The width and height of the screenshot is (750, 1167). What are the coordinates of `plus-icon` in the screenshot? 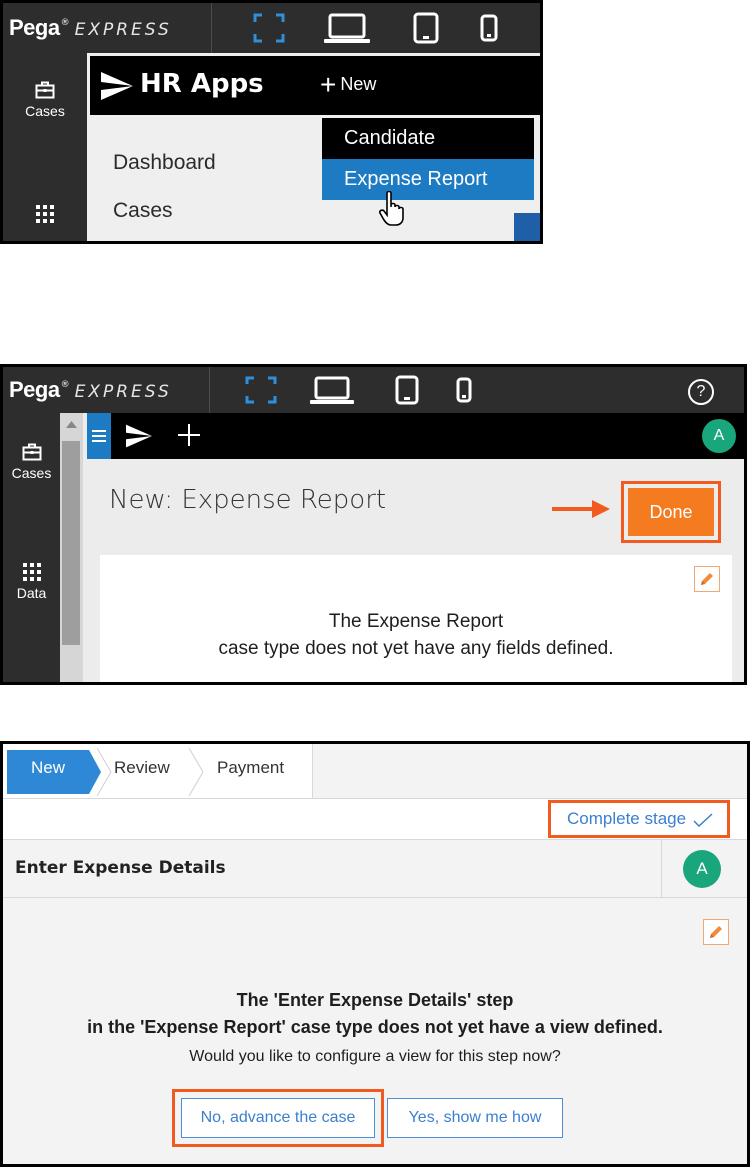 It's located at (189, 435).